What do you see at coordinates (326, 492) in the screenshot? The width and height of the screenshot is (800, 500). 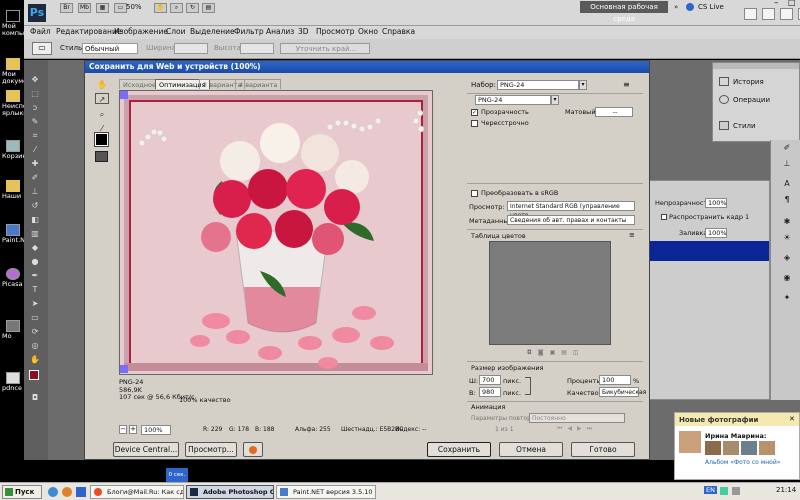 I see `taskbar-item-paintnet: Paint.NET версия 3.5.10` at bounding box center [326, 492].